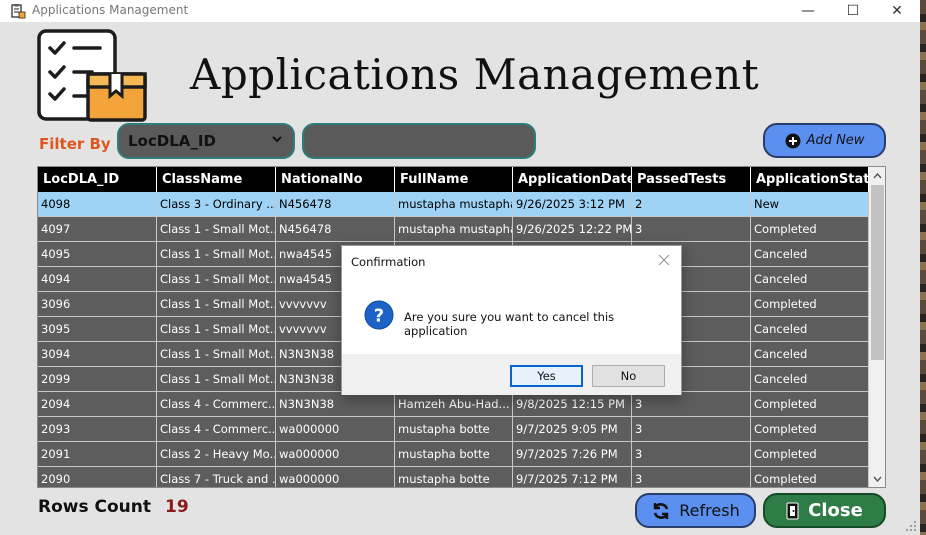 This screenshot has width=926, height=535. I want to click on yes-button: Yes, so click(546, 376).